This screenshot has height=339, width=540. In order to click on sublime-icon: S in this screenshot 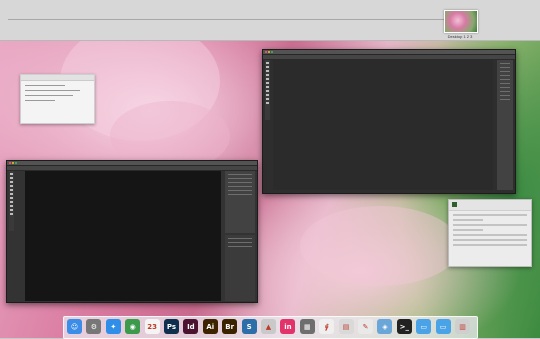, I will do `click(249, 326)`.